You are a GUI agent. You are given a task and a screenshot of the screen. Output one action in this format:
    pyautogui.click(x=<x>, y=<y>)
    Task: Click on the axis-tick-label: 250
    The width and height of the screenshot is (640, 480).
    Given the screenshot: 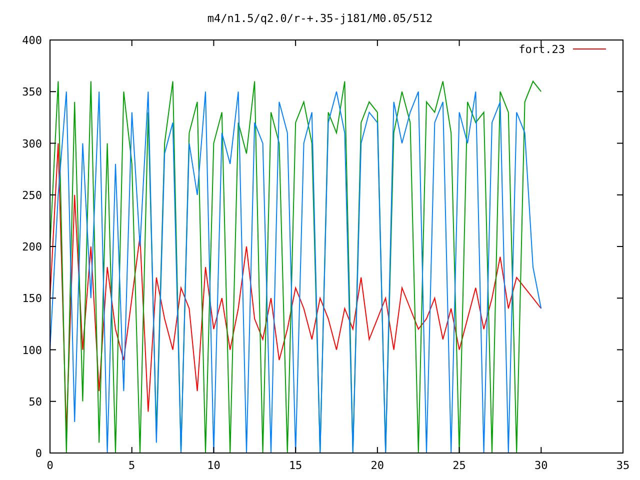 What is the action you would take?
    pyautogui.click(x=32, y=195)
    